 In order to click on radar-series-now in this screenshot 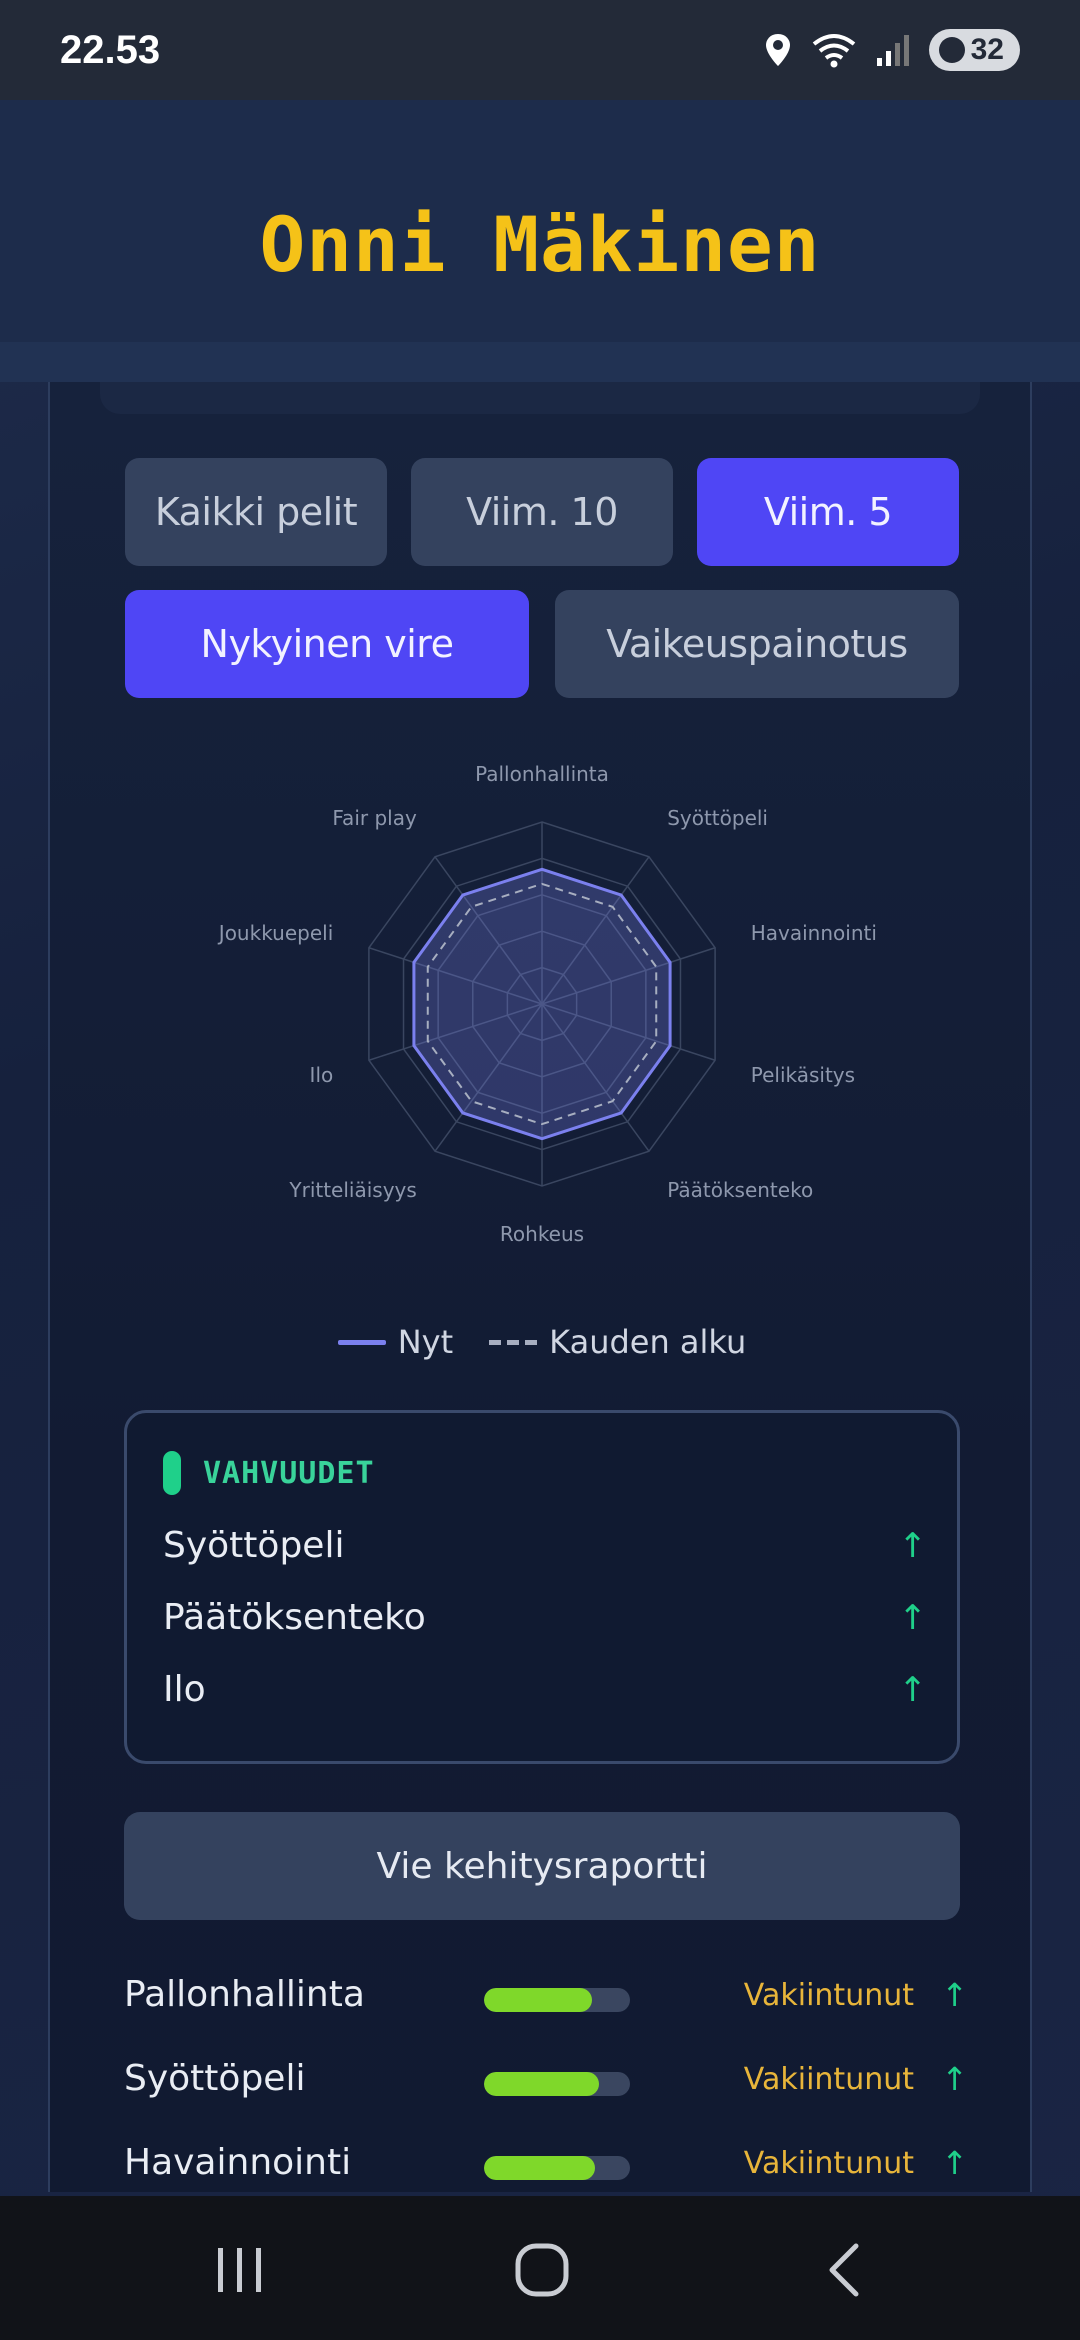, I will do `click(542, 1004)`.